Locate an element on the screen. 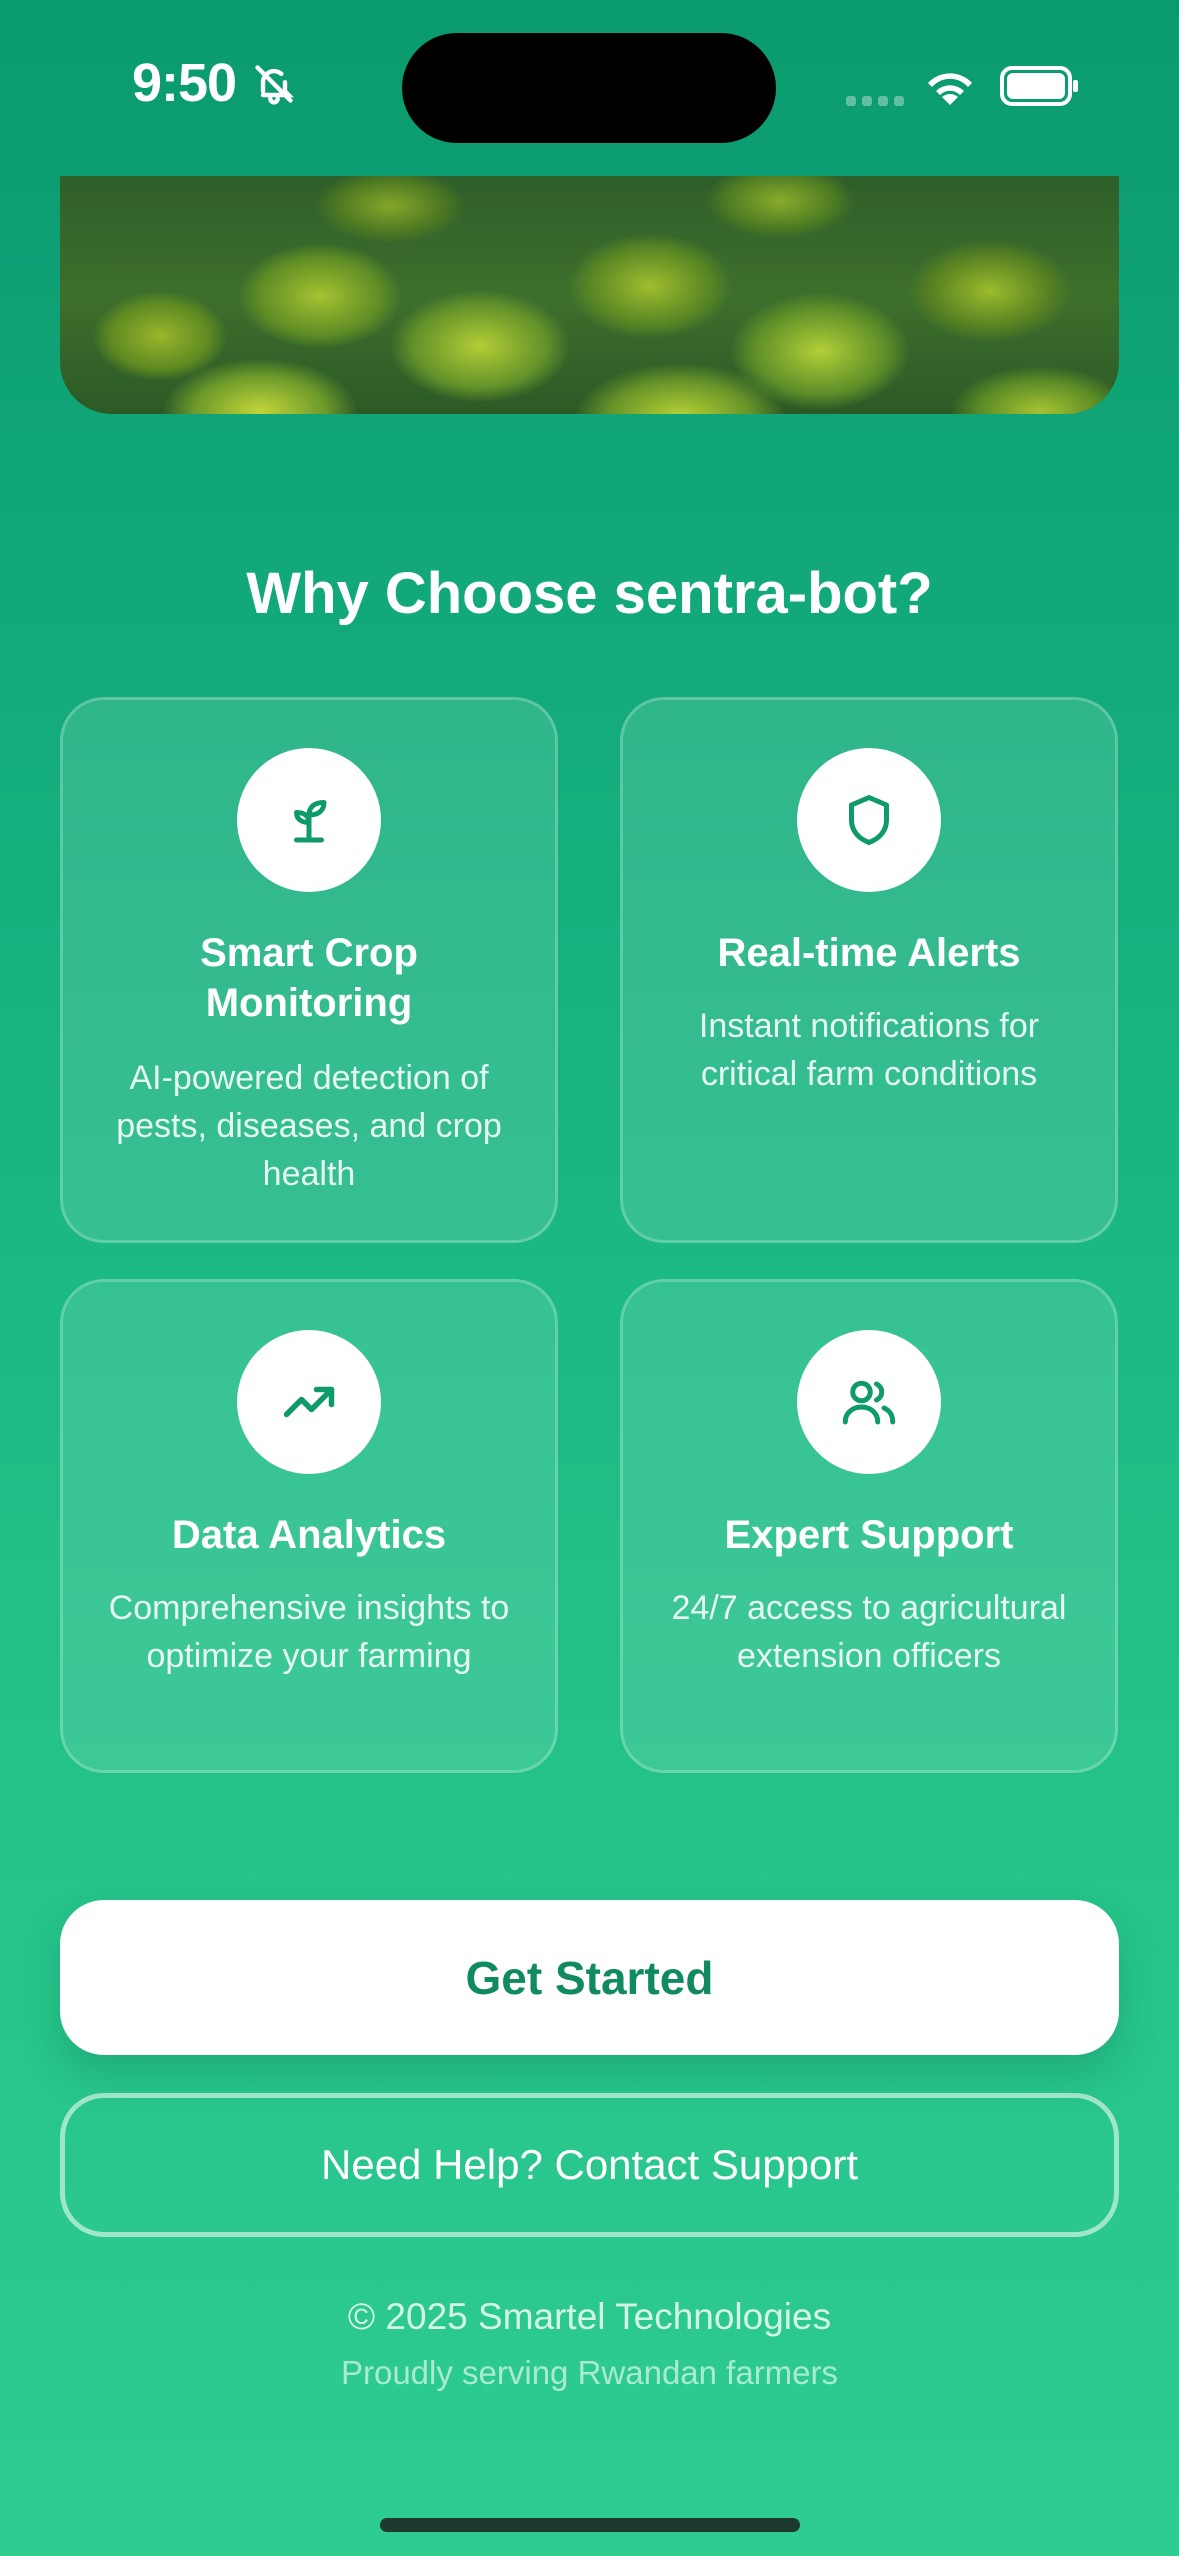  contact-support-button: Need Help? Contact Support is located at coordinates (589, 2165).